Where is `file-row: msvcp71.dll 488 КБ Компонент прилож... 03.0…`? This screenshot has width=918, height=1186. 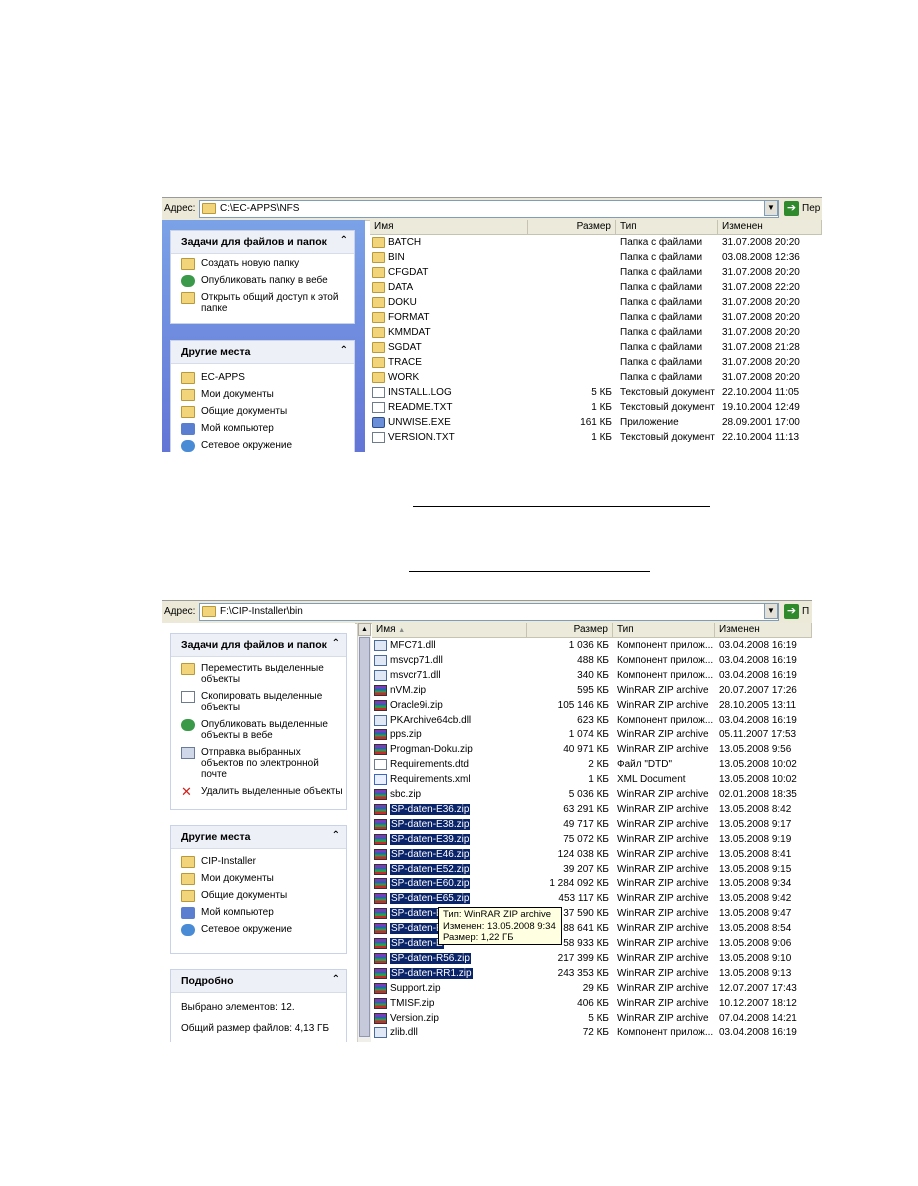 file-row: msvcp71.dll 488 КБ Компонент прилож... 03.0… is located at coordinates (592, 660).